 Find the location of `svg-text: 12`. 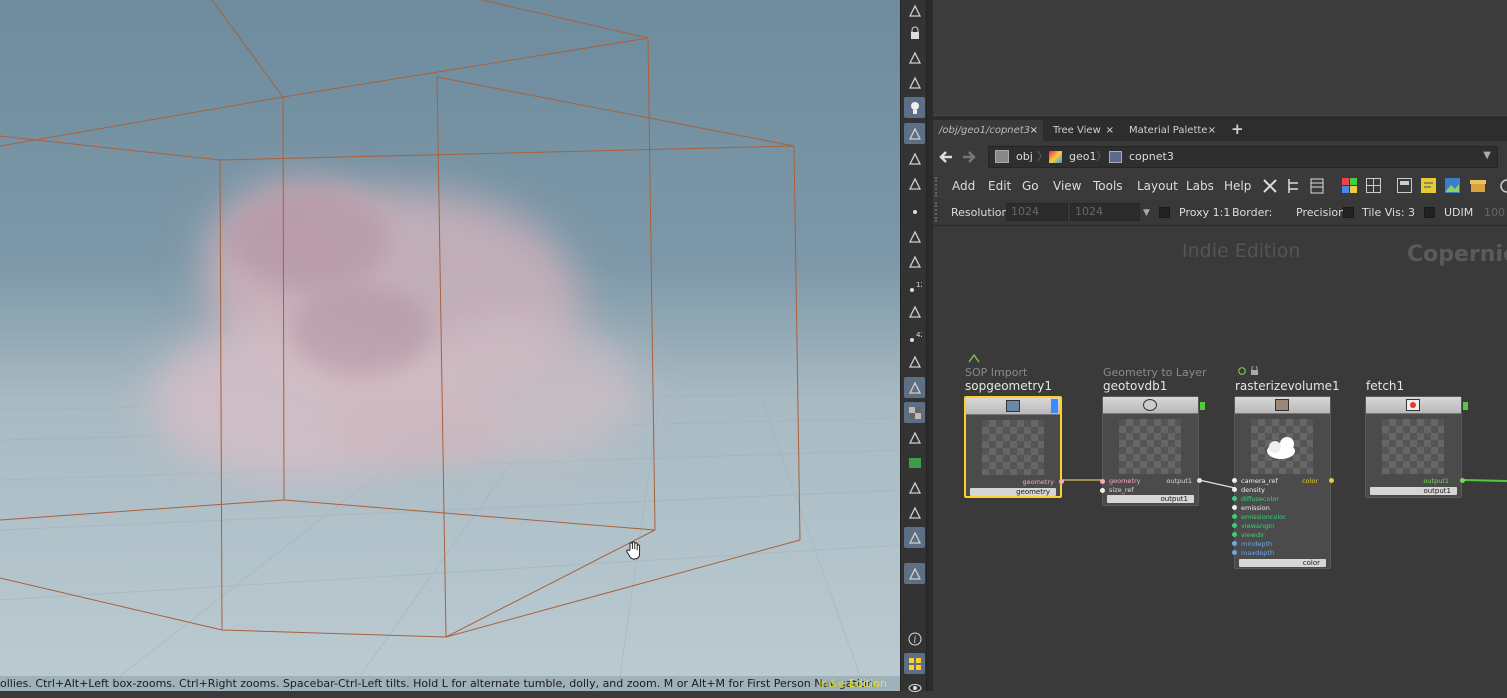

svg-text: 12 is located at coordinates (919, 285).